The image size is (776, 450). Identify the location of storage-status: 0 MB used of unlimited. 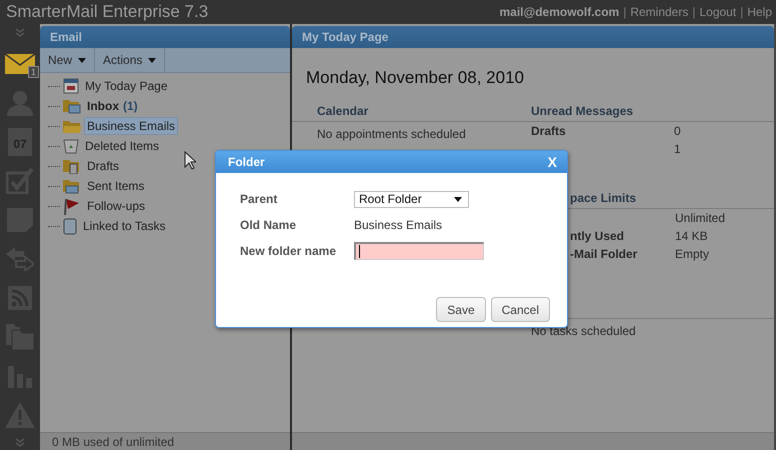
(113, 441).